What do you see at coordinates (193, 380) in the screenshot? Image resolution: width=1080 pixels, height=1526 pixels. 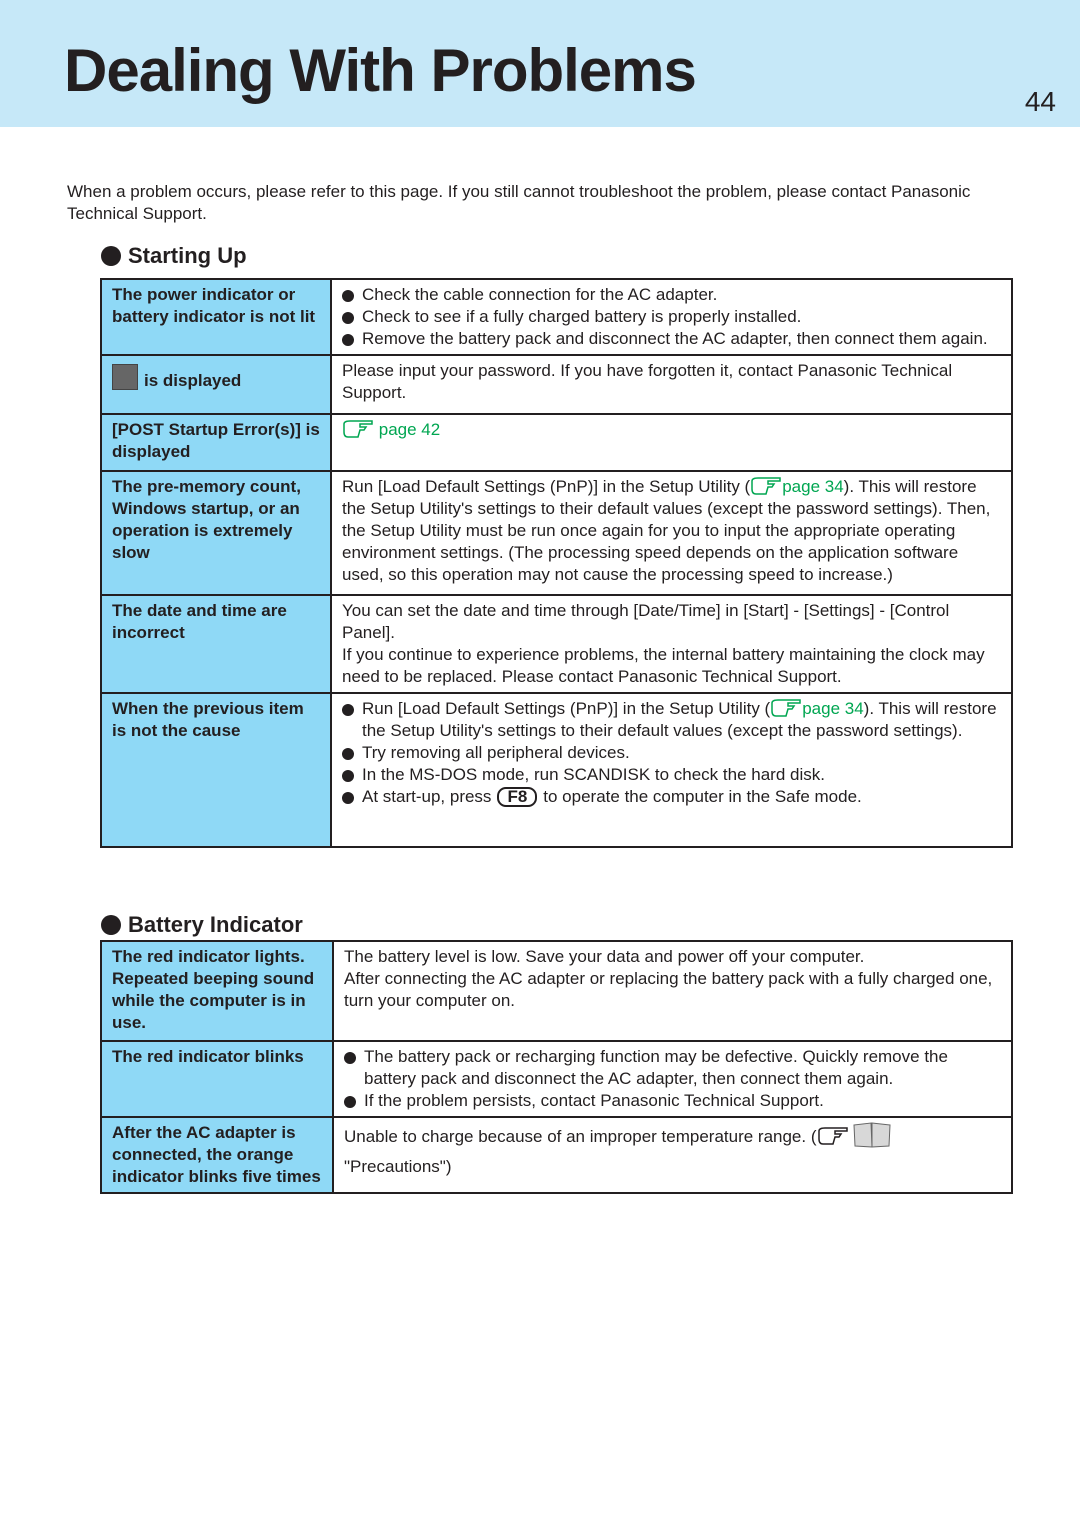 I see `problem-text: is displayed` at bounding box center [193, 380].